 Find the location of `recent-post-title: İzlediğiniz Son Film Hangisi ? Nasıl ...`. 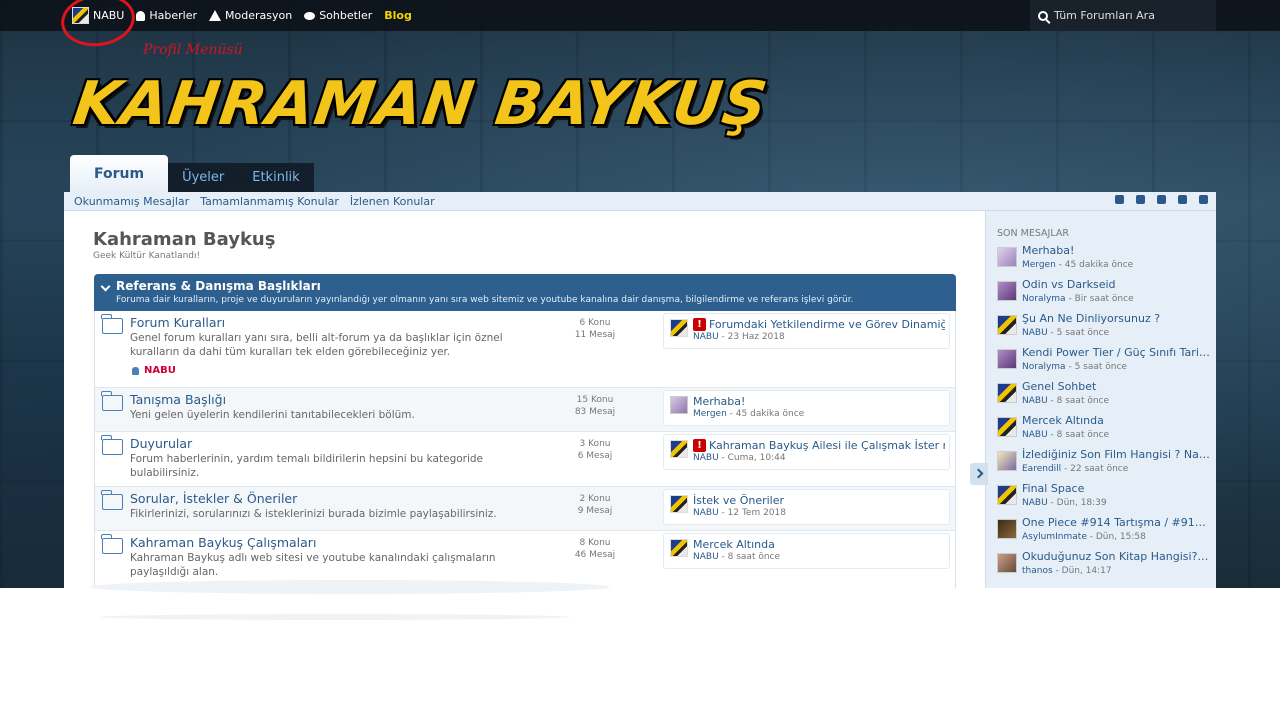

recent-post-title: İzlediğiniz Son Film Hangisi ? Nasıl ... is located at coordinates (1116, 454).